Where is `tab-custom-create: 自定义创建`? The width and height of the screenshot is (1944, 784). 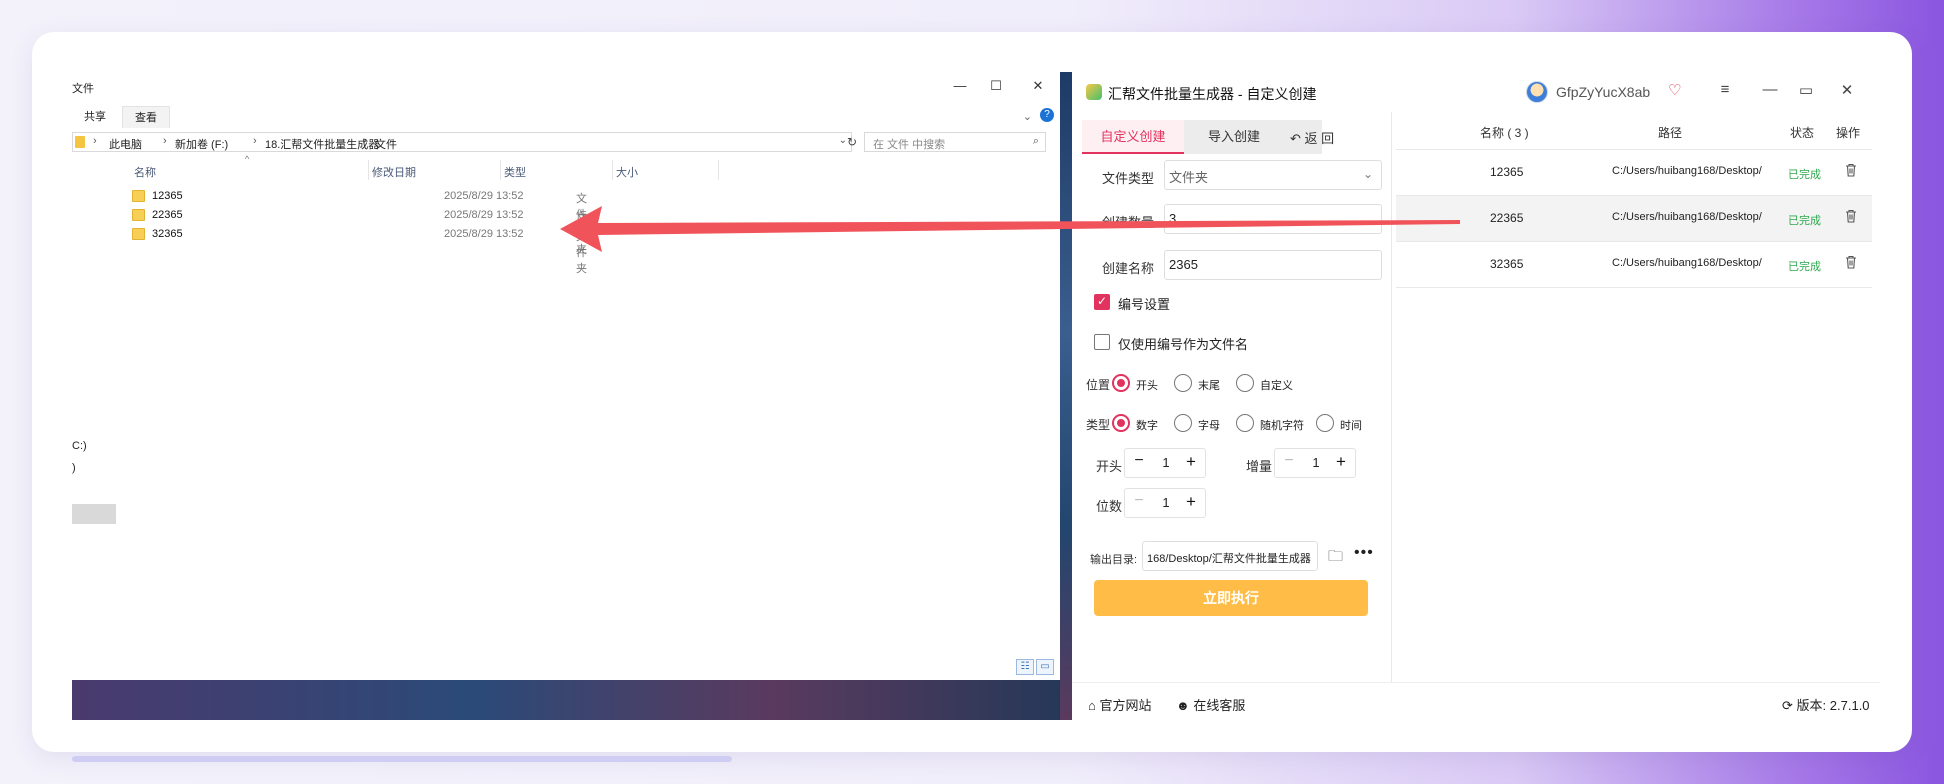
tab-custom-create: 自定义创建 is located at coordinates (1133, 137).